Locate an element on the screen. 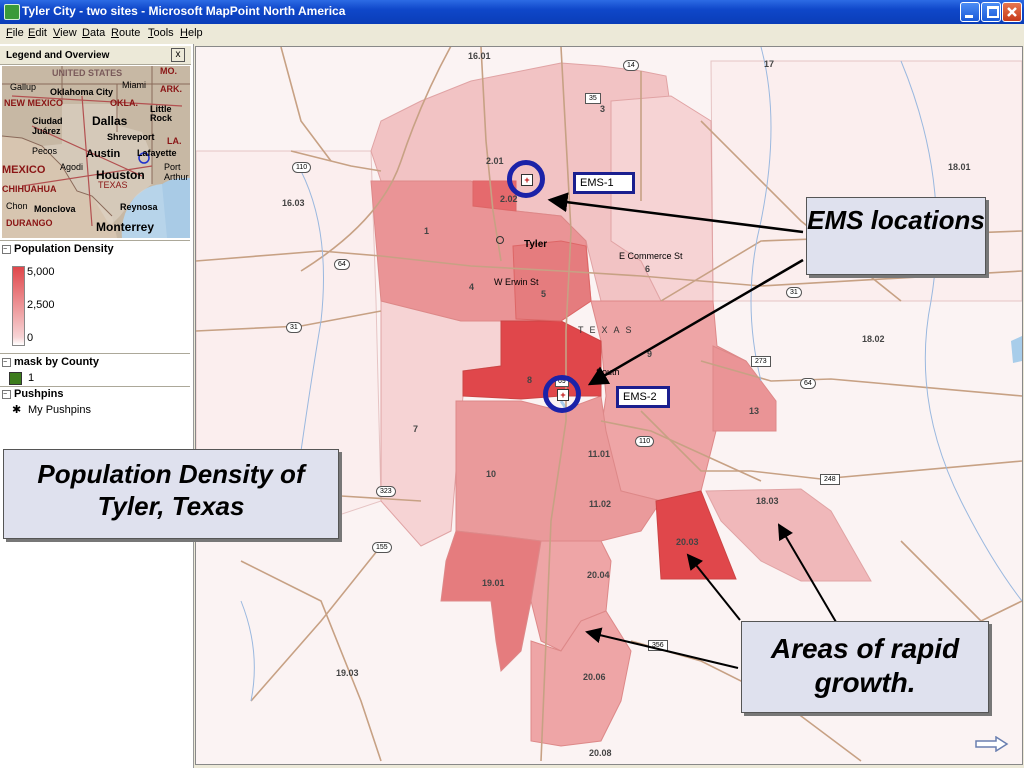  next-arrow-icon is located at coordinates (992, 744).